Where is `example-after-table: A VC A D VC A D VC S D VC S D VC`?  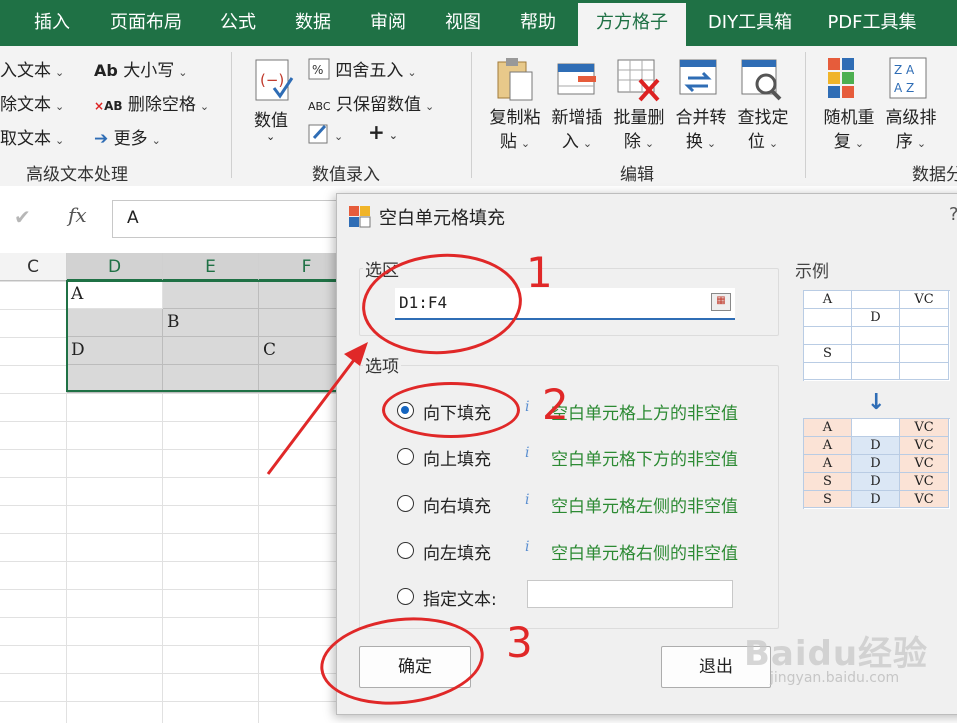 example-after-table: A VC A D VC A D VC S D VC S D VC is located at coordinates (876, 463).